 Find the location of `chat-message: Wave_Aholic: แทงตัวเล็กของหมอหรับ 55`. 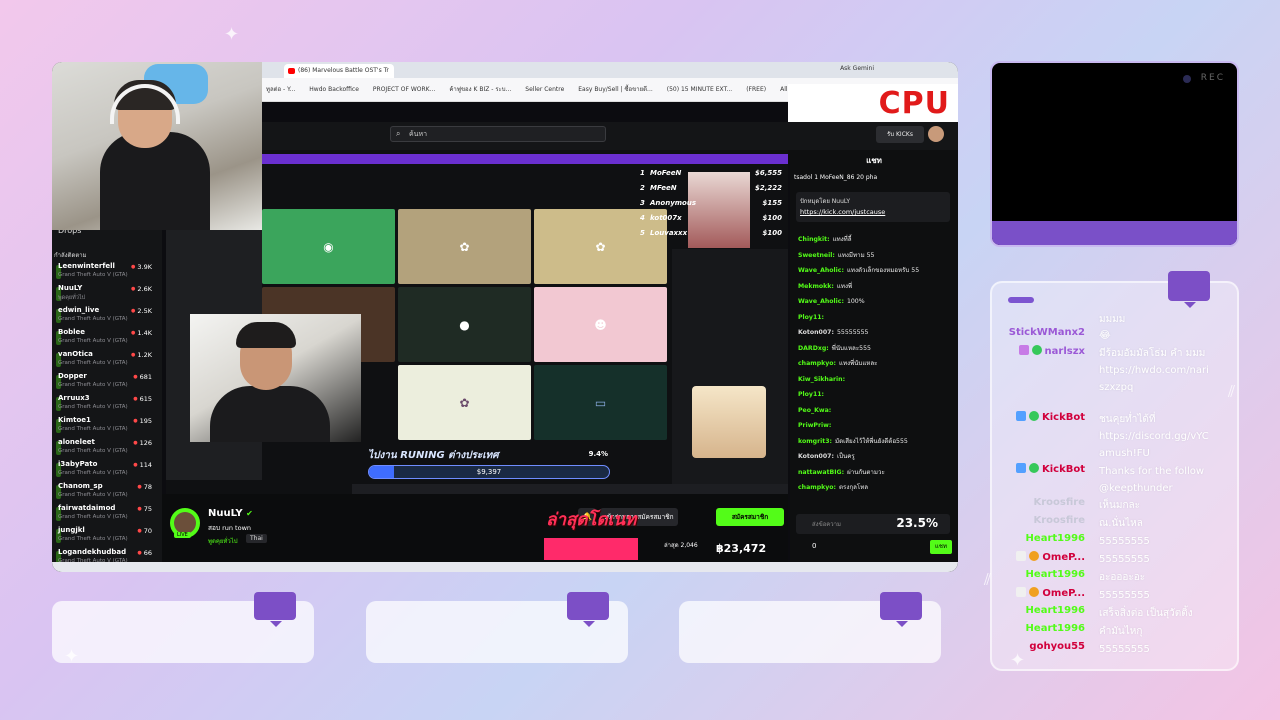

chat-message: Wave_Aholic: แทงตัวเล็กของหมอหรับ 55 is located at coordinates (878, 271).